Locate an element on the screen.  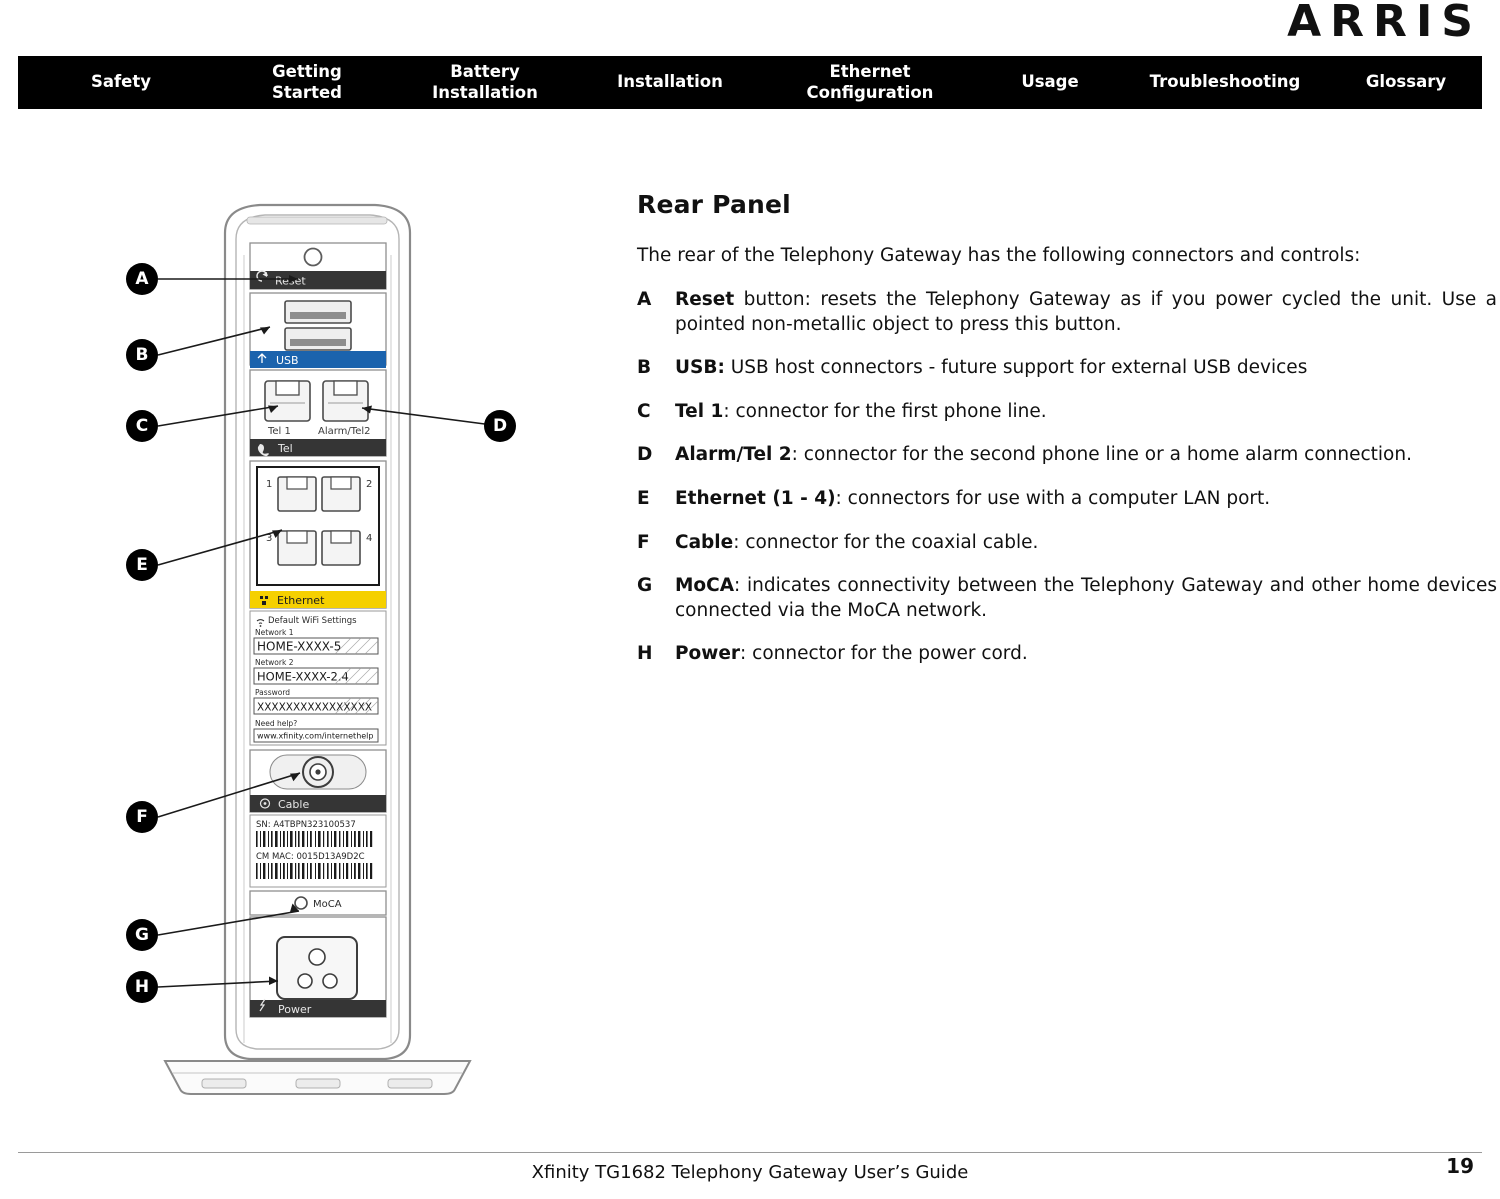
nav-item-getting-started: Getting Started is located at coordinates (307, 82).